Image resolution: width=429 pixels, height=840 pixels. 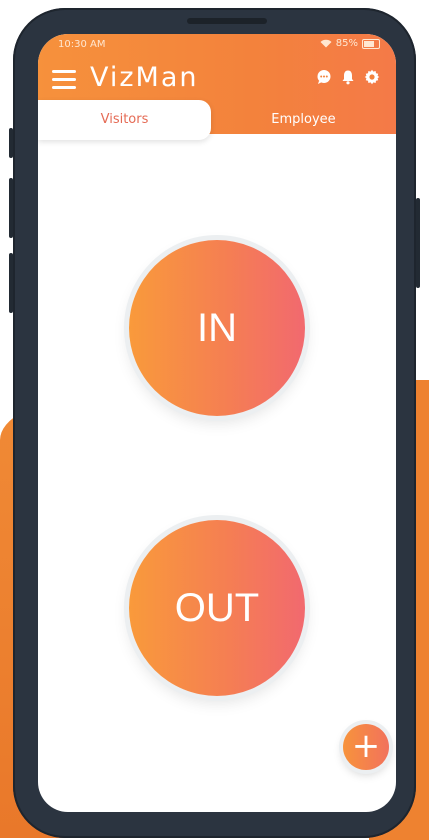 I want to click on gear-icon, so click(x=372, y=77).